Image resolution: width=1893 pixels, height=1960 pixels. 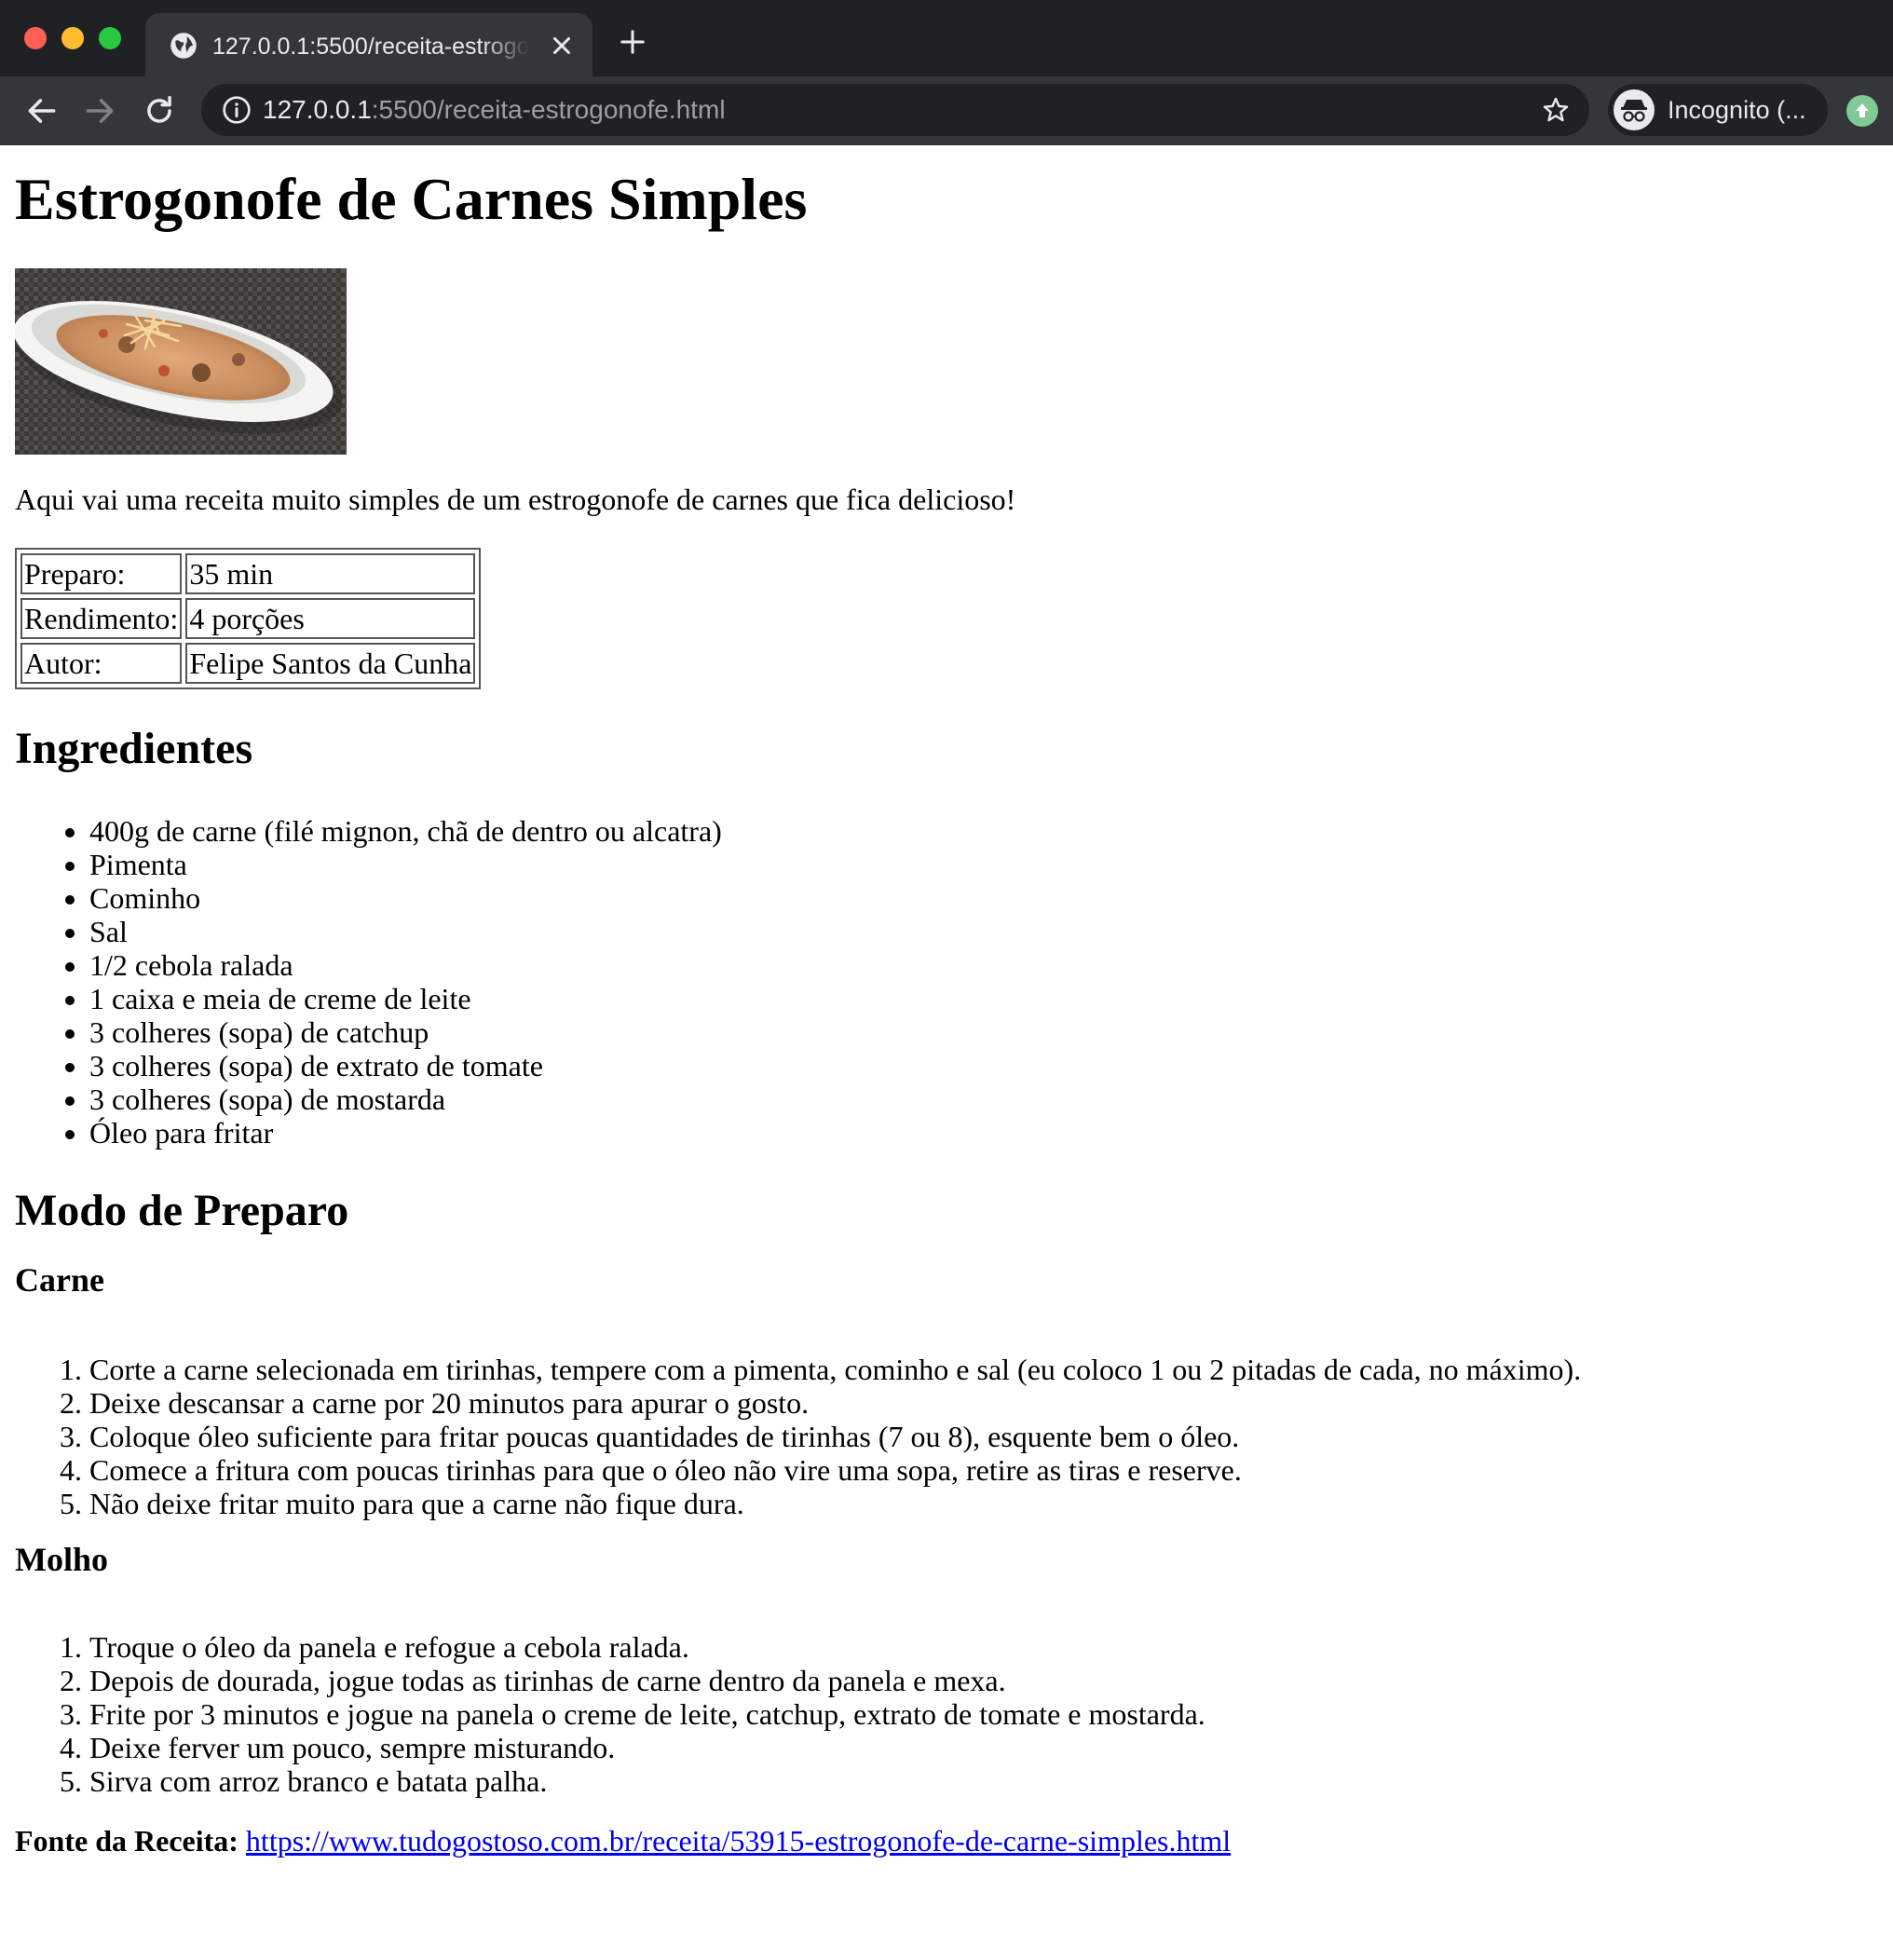 I want to click on table-row: Preparo: 35 min, so click(x=248, y=573).